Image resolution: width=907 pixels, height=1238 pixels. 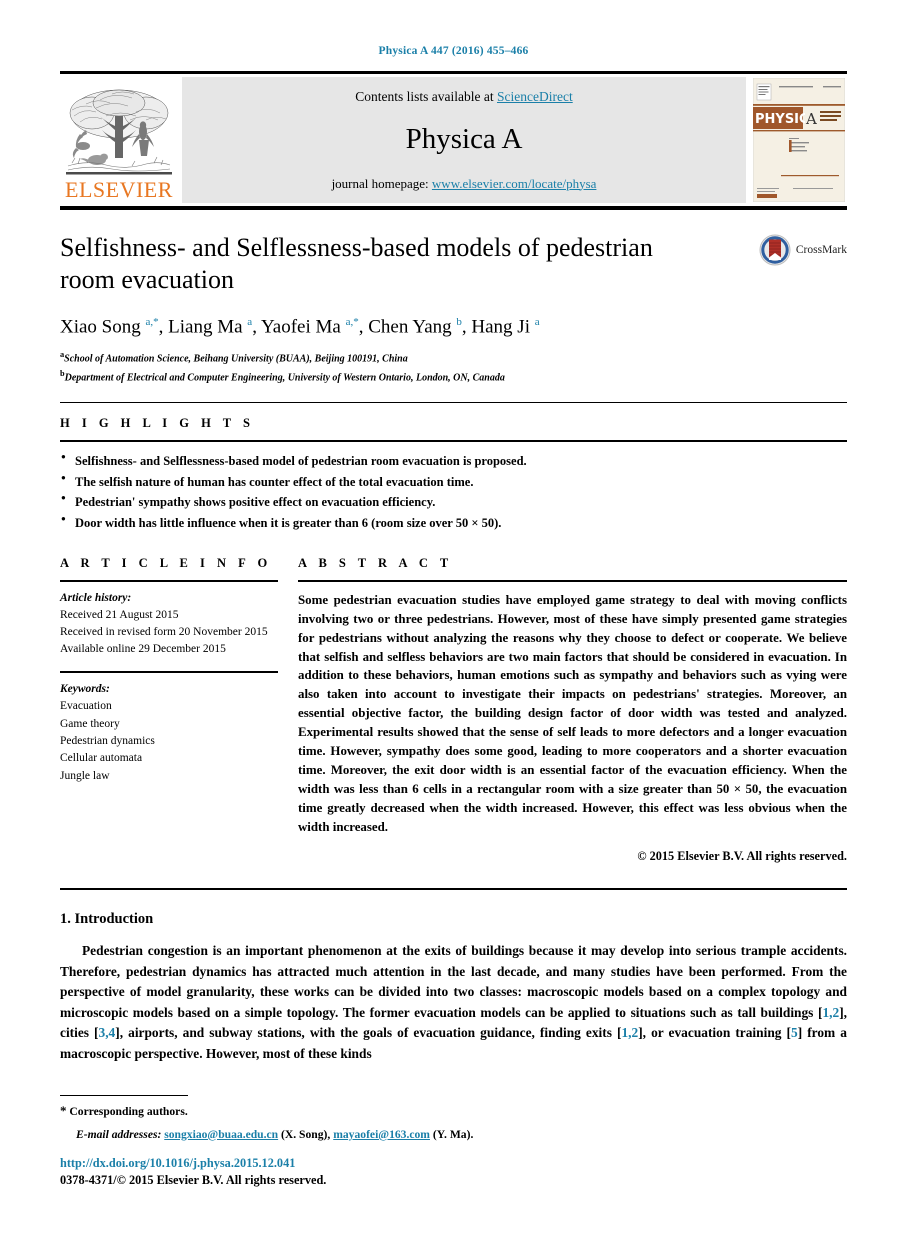 I want to click on keyword-item: Jungle law, so click(x=85, y=775).